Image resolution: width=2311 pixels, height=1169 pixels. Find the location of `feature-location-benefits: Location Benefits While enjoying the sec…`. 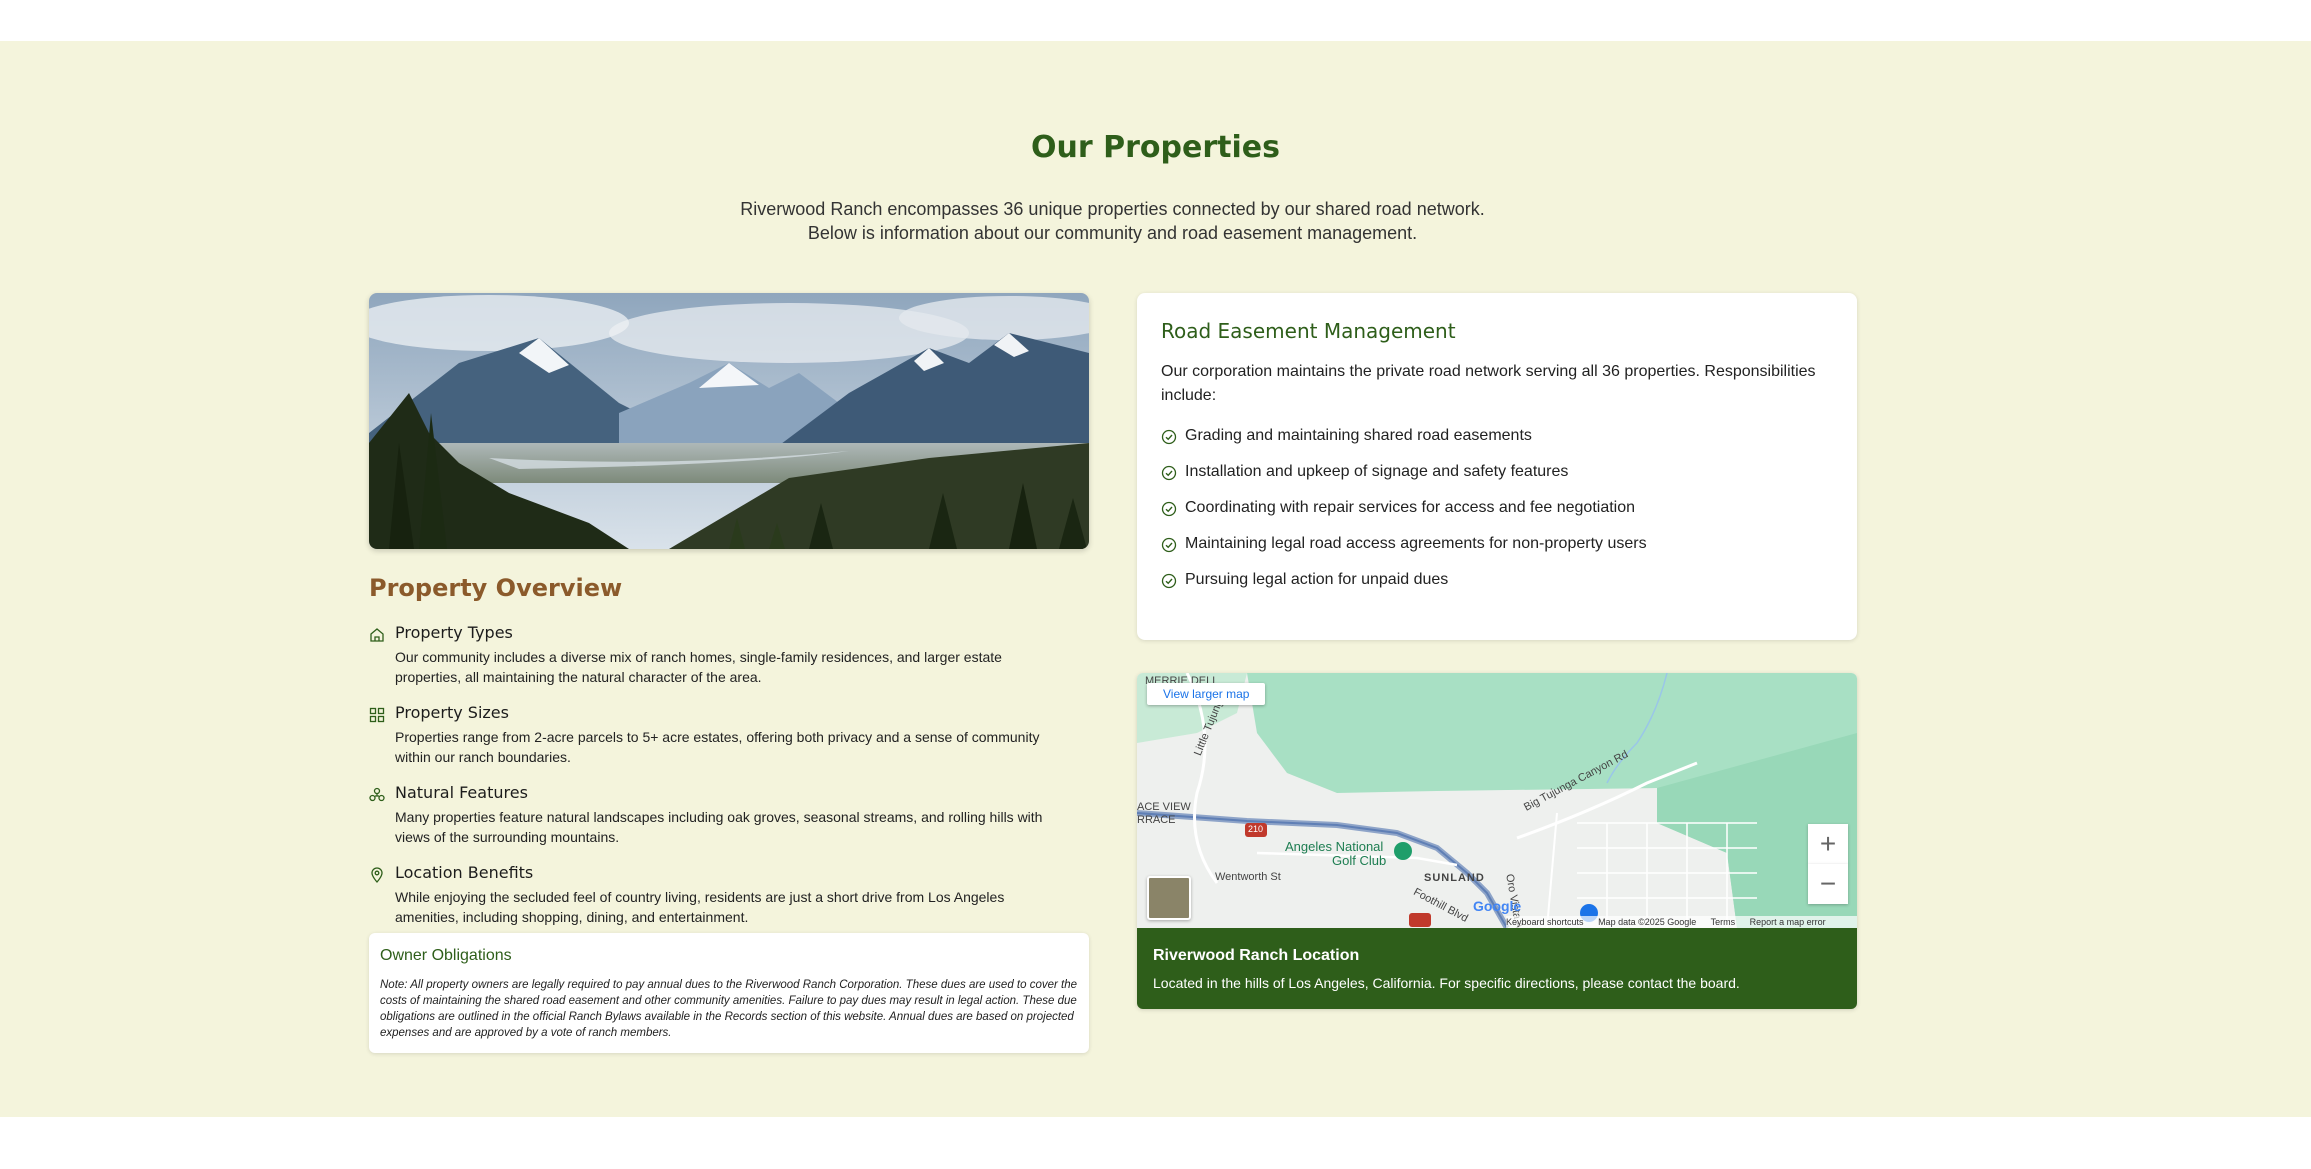

feature-location-benefits: Location Benefits While enjoying the sec… is located at coordinates (729, 895).